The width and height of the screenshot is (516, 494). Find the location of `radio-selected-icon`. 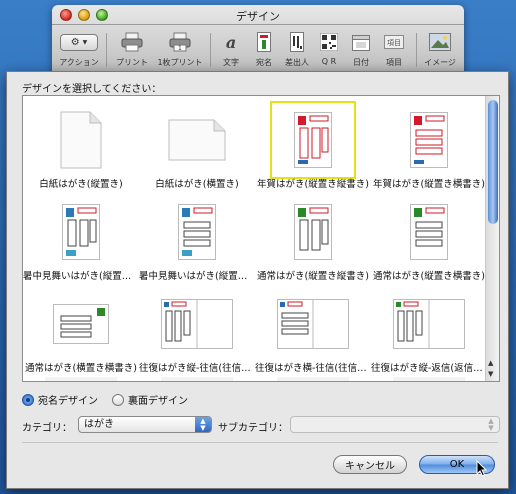

radio-selected-icon is located at coordinates (28, 399).